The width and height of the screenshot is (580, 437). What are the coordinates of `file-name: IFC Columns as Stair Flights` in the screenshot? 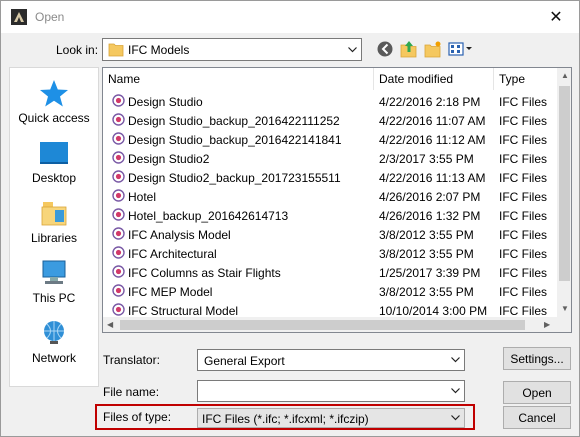 It's located at (204, 273).